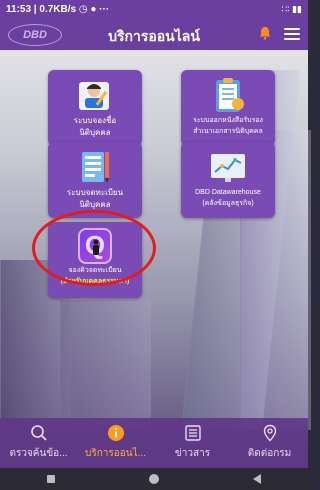  Describe the element at coordinates (230, 95) in the screenshot. I see `clipboard-checklist-icon` at that location.